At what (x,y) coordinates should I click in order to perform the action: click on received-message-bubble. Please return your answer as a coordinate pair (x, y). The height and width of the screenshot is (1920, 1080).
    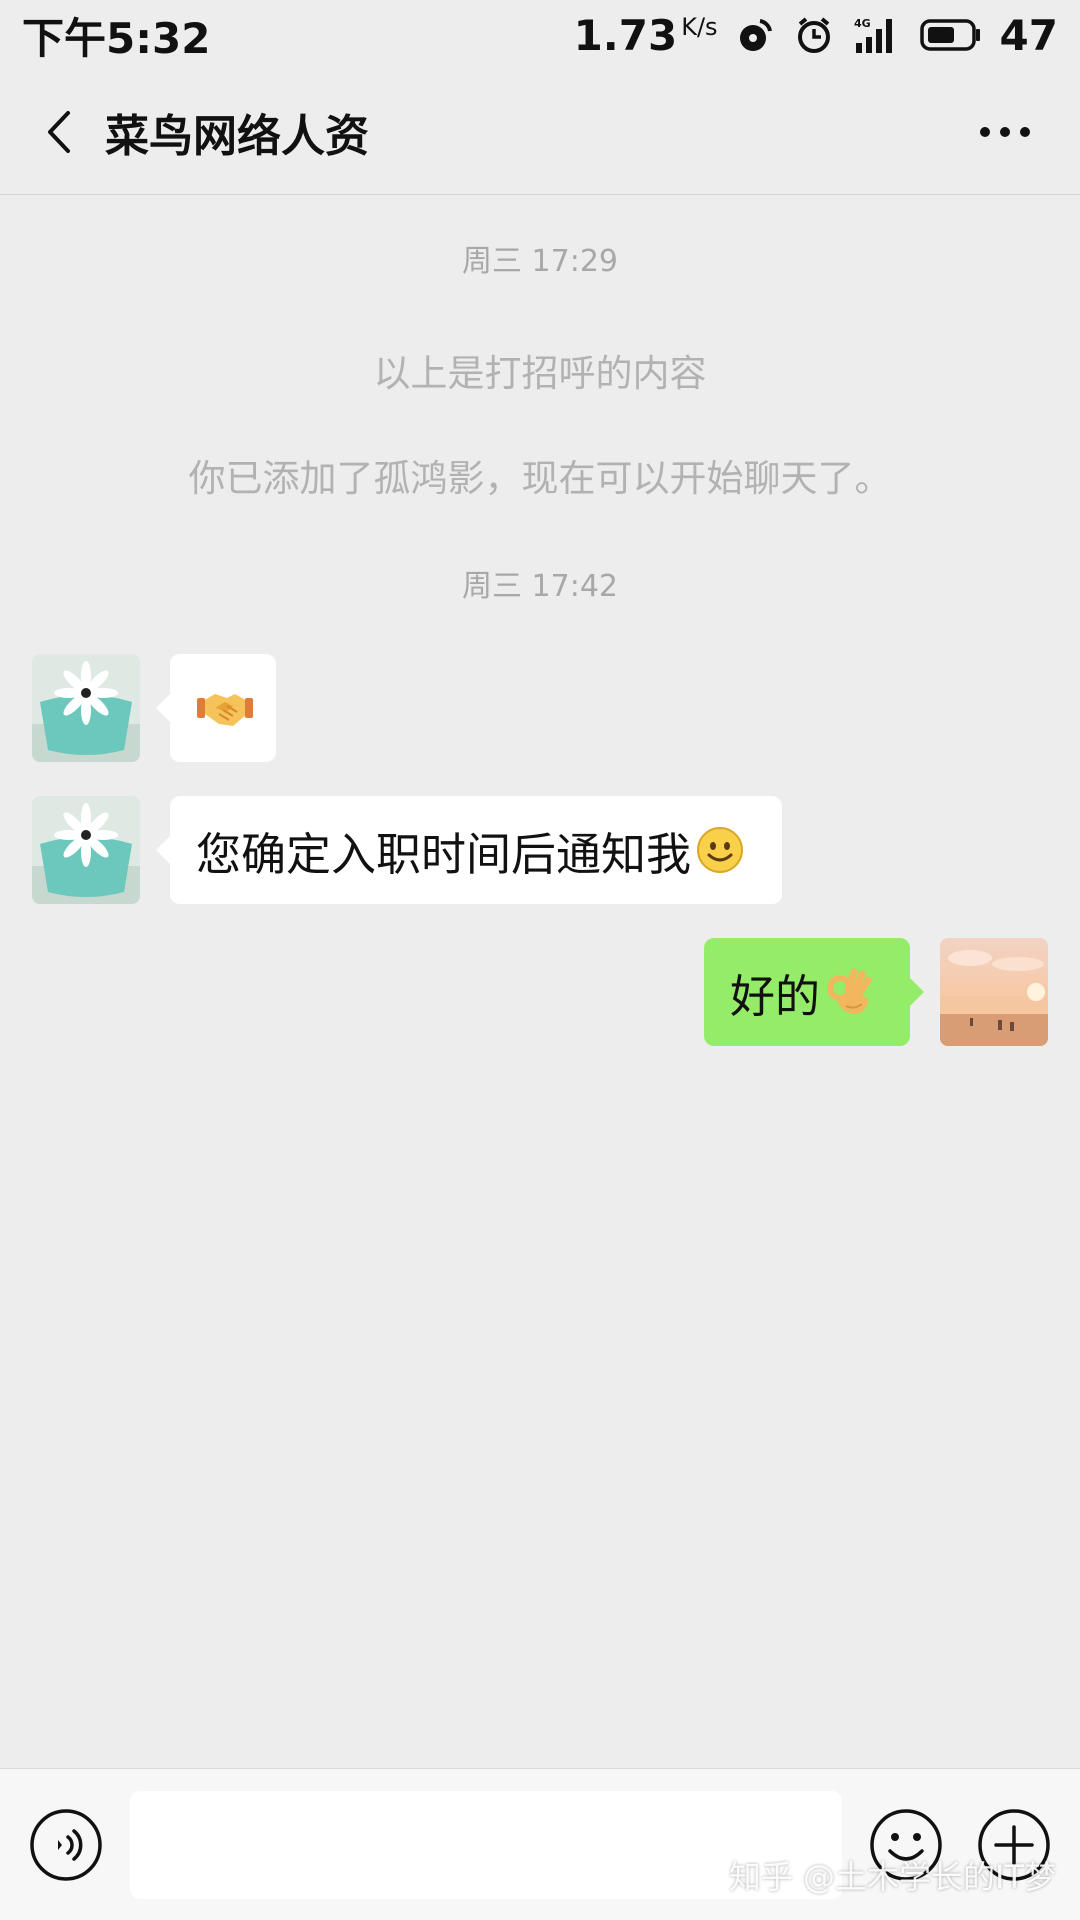
    Looking at the image, I should click on (216, 708).